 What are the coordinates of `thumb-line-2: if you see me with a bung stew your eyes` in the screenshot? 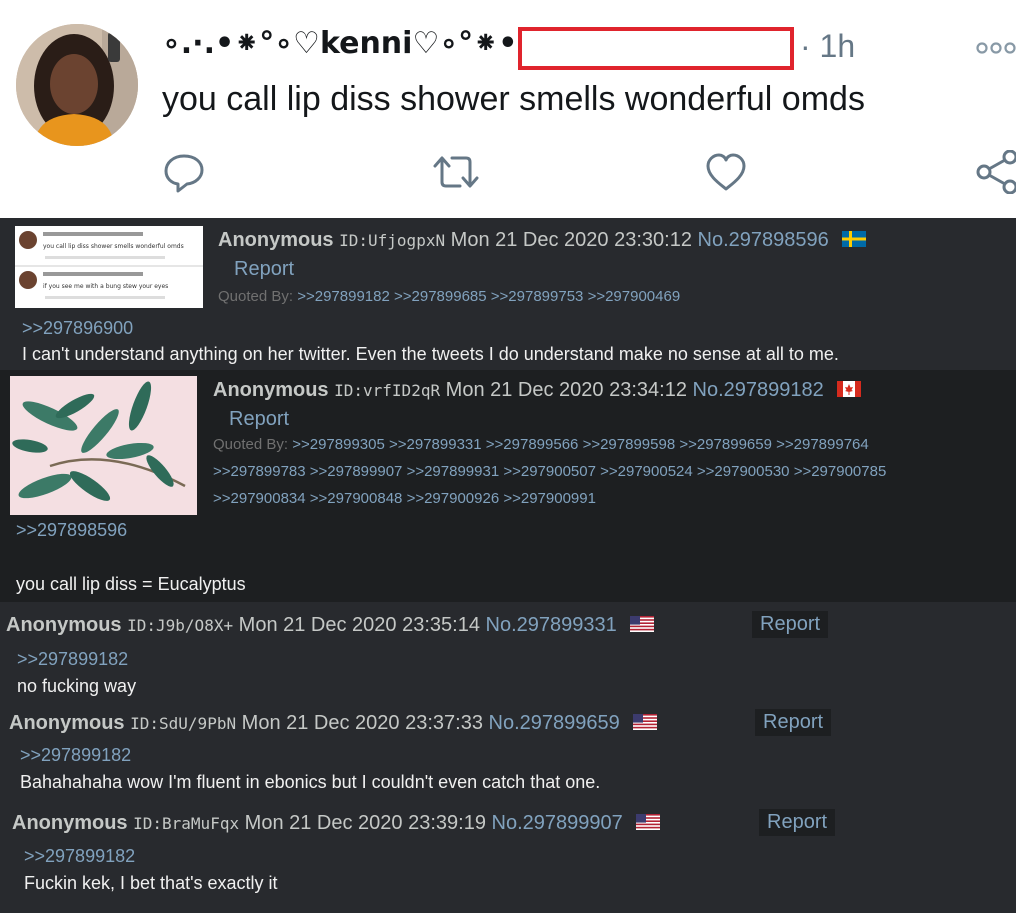 It's located at (105, 286).